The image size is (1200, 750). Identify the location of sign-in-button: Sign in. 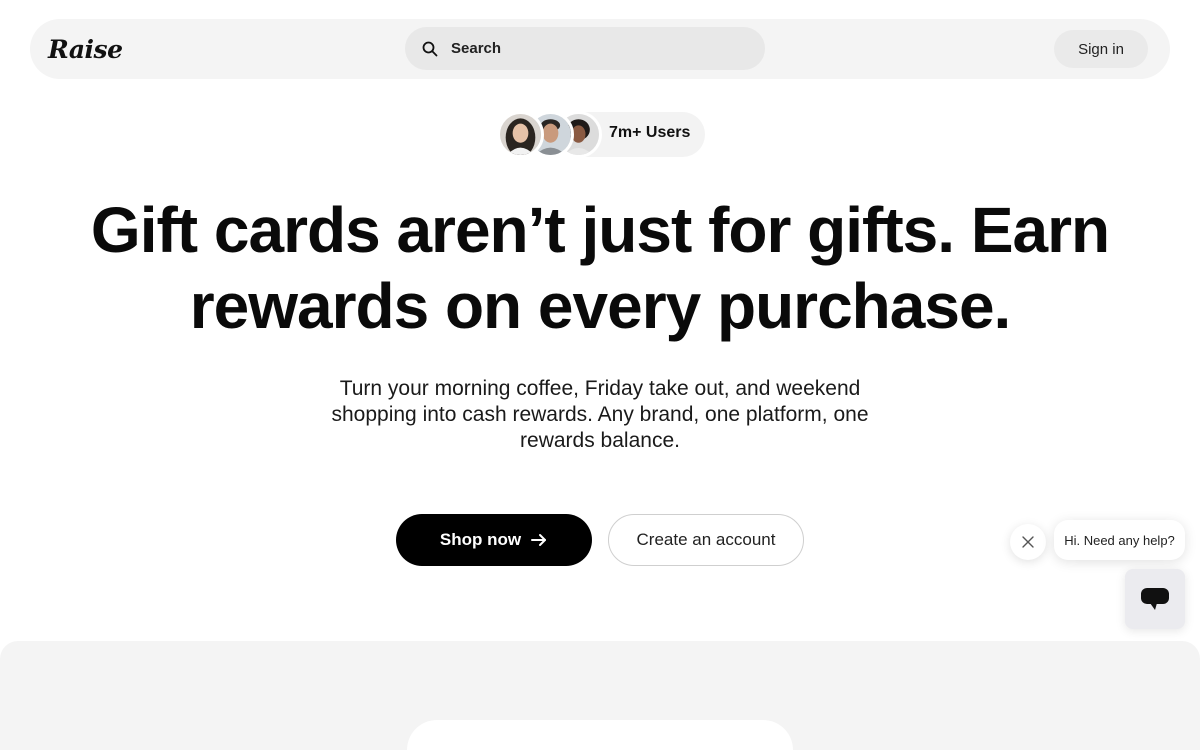
(1101, 49).